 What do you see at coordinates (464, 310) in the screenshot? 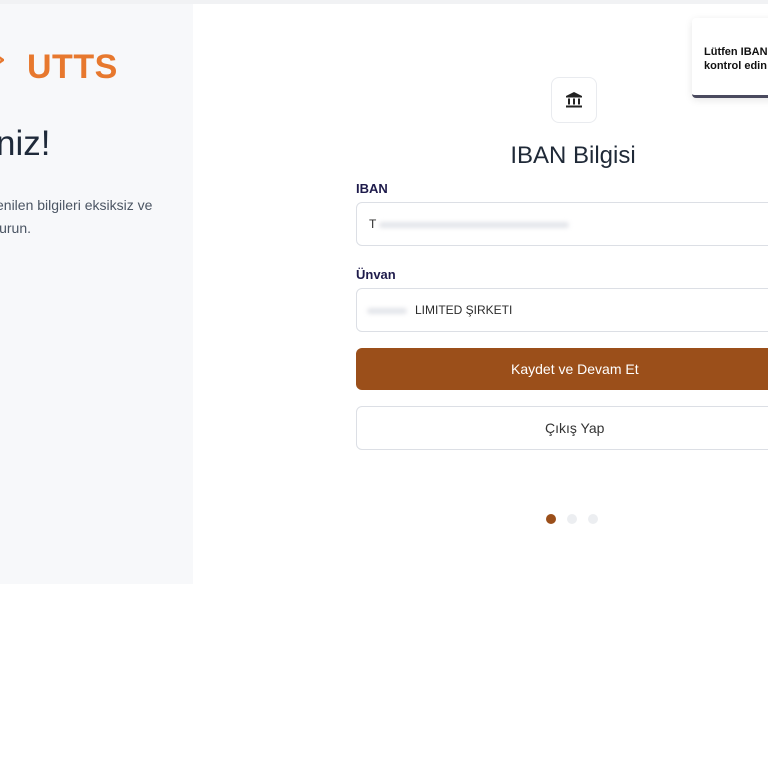
I see `unvan-input-value: LIMITED ŞIRKETI` at bounding box center [464, 310].